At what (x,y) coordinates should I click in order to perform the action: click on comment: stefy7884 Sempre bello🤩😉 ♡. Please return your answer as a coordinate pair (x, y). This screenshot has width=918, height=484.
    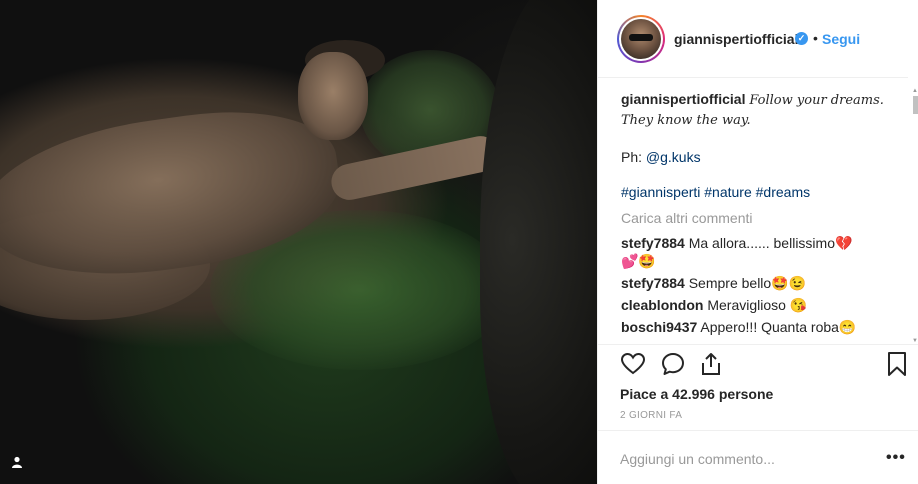
    Looking at the image, I should click on (756, 283).